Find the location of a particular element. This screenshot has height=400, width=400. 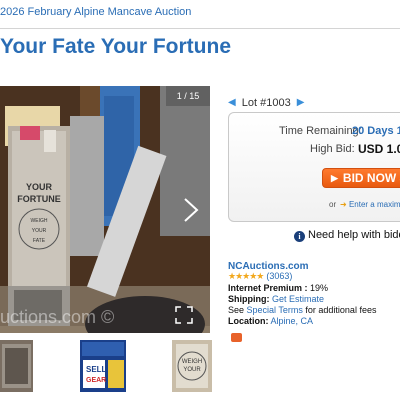

time-remaining-label: Time Remaining: is located at coordinates (320, 131).